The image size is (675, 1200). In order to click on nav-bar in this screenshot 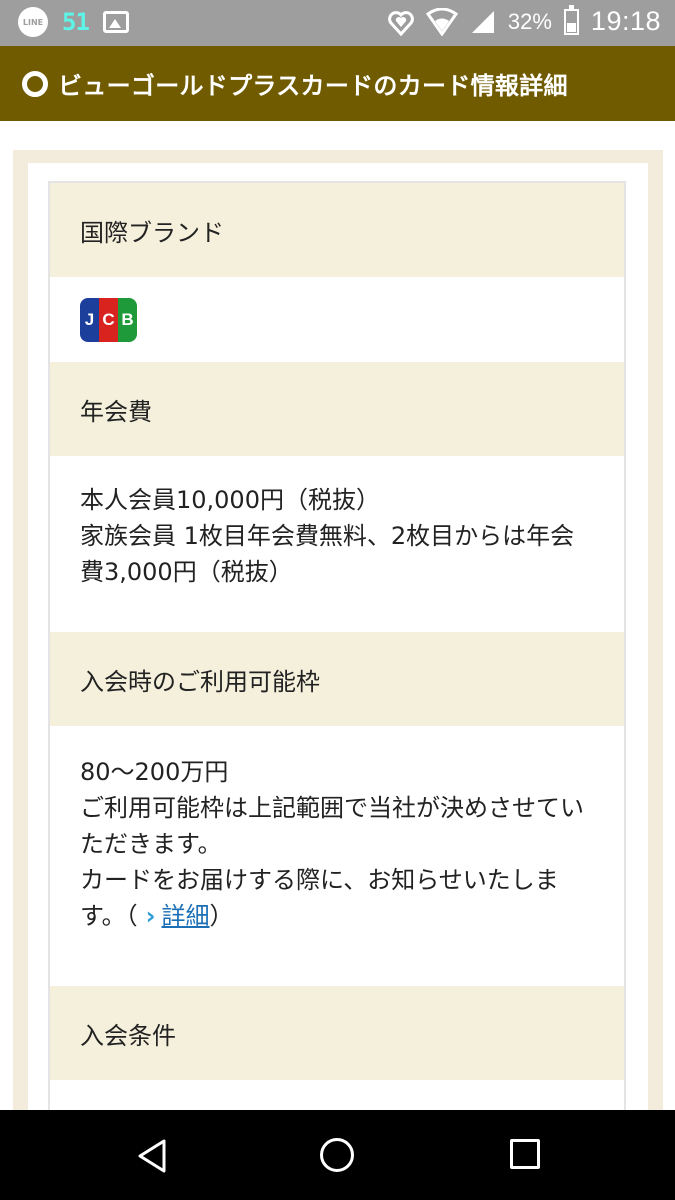, I will do `click(337, 1155)`.